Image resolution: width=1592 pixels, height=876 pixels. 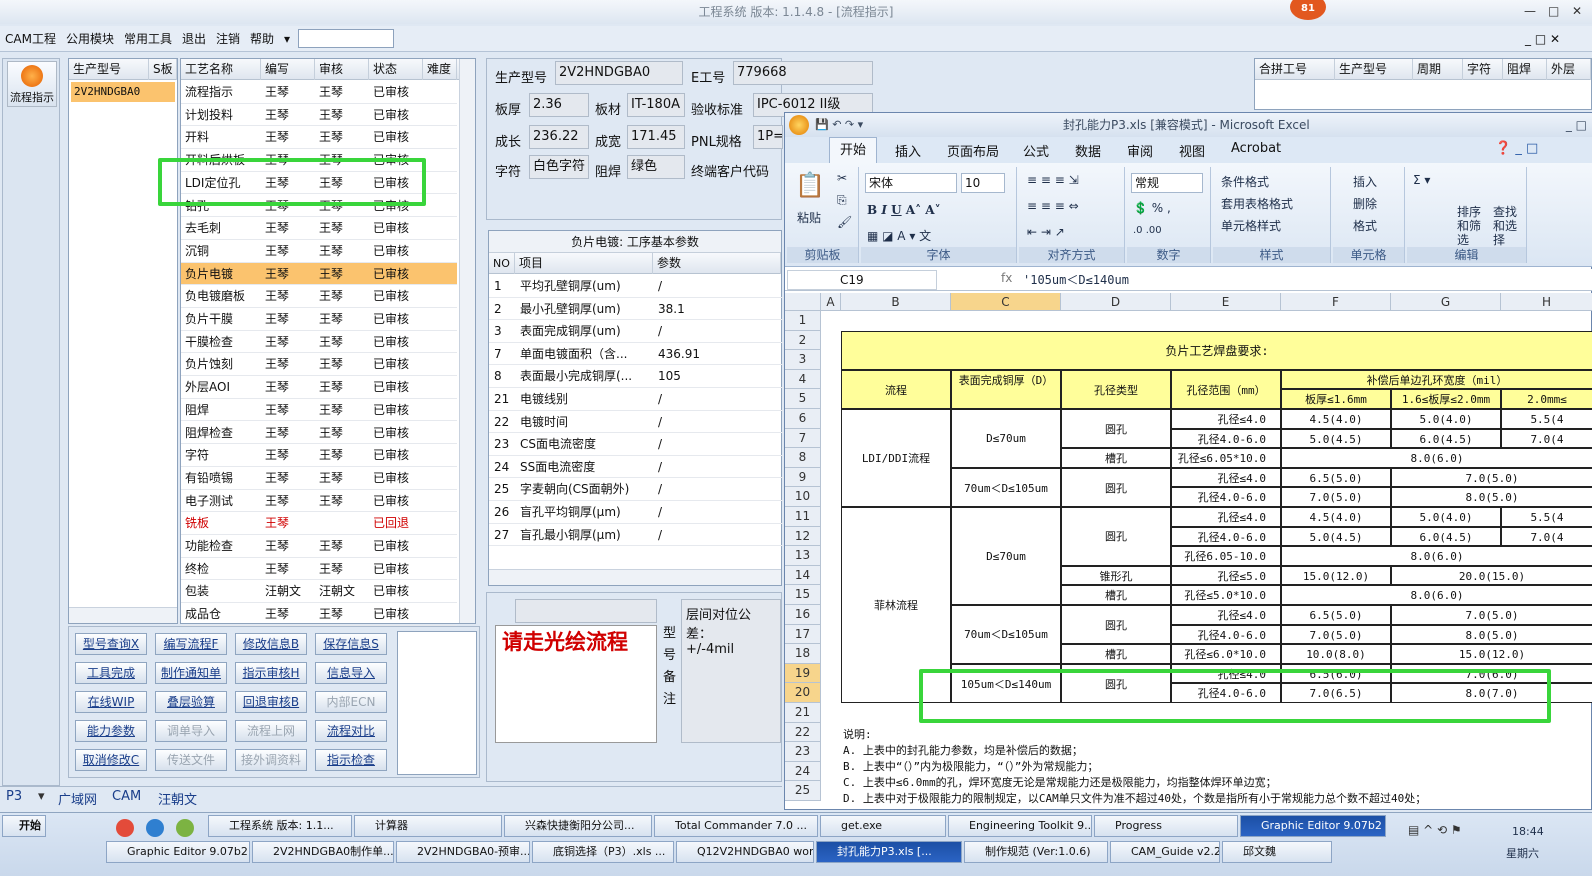 I want to click on char-field: 白色字符, so click(x=559, y=167).